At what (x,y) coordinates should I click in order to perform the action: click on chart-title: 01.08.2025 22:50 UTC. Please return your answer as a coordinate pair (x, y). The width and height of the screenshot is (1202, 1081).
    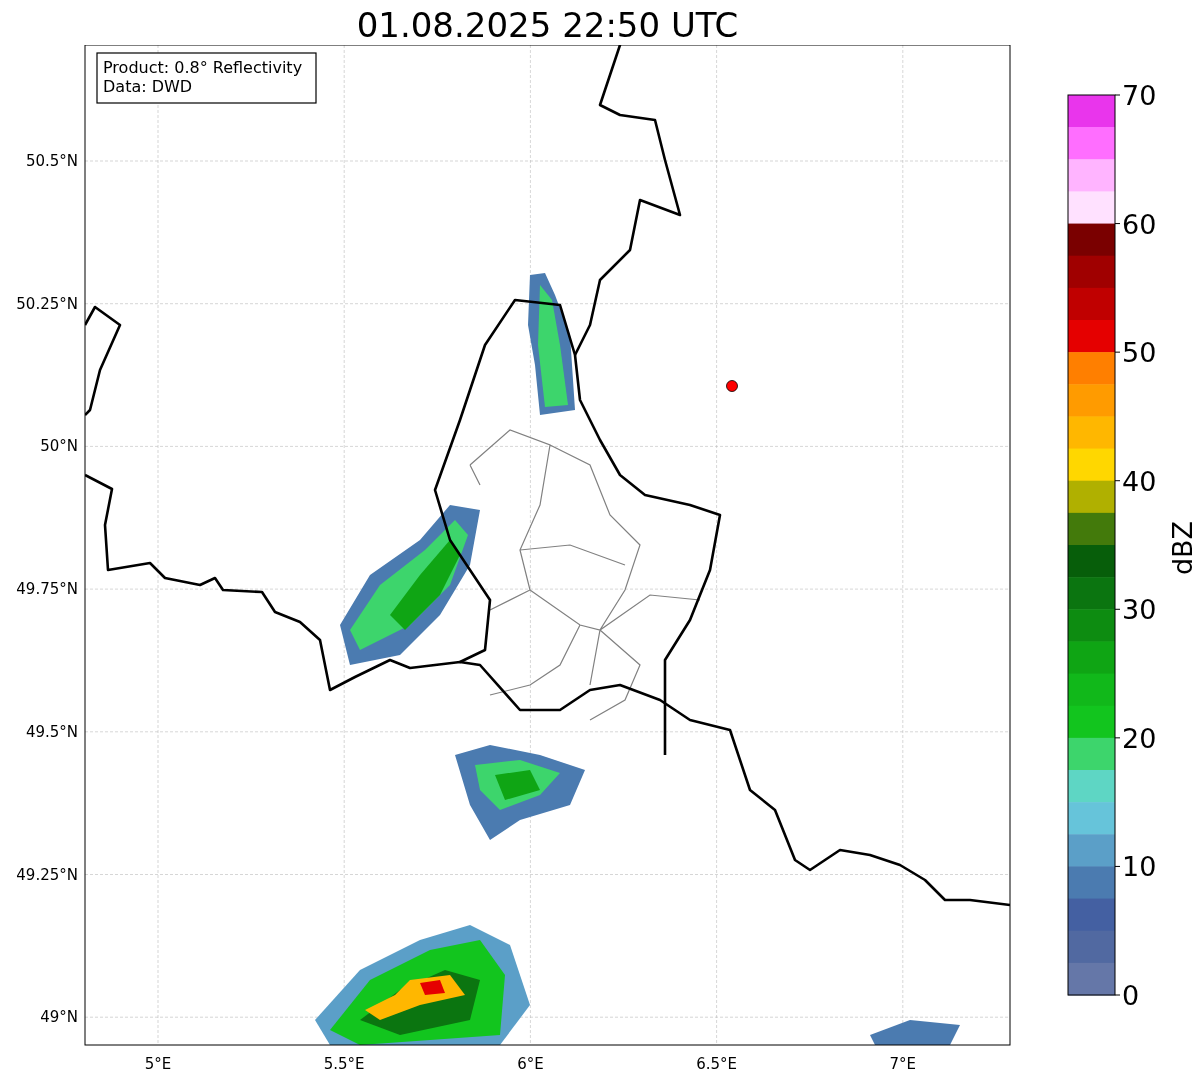
    Looking at the image, I should click on (547, 24).